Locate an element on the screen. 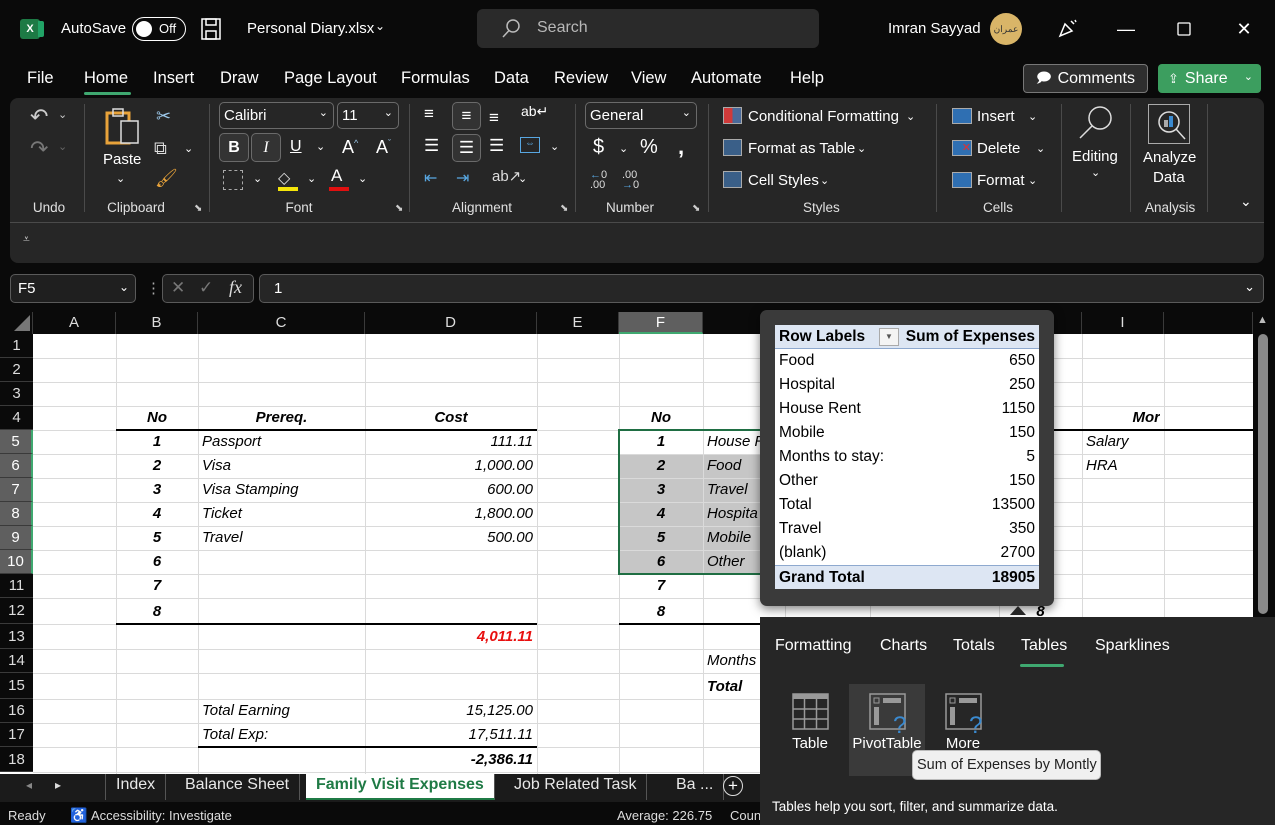 This screenshot has height=825, width=1275. header-prereq: Prereq. is located at coordinates (281, 418).